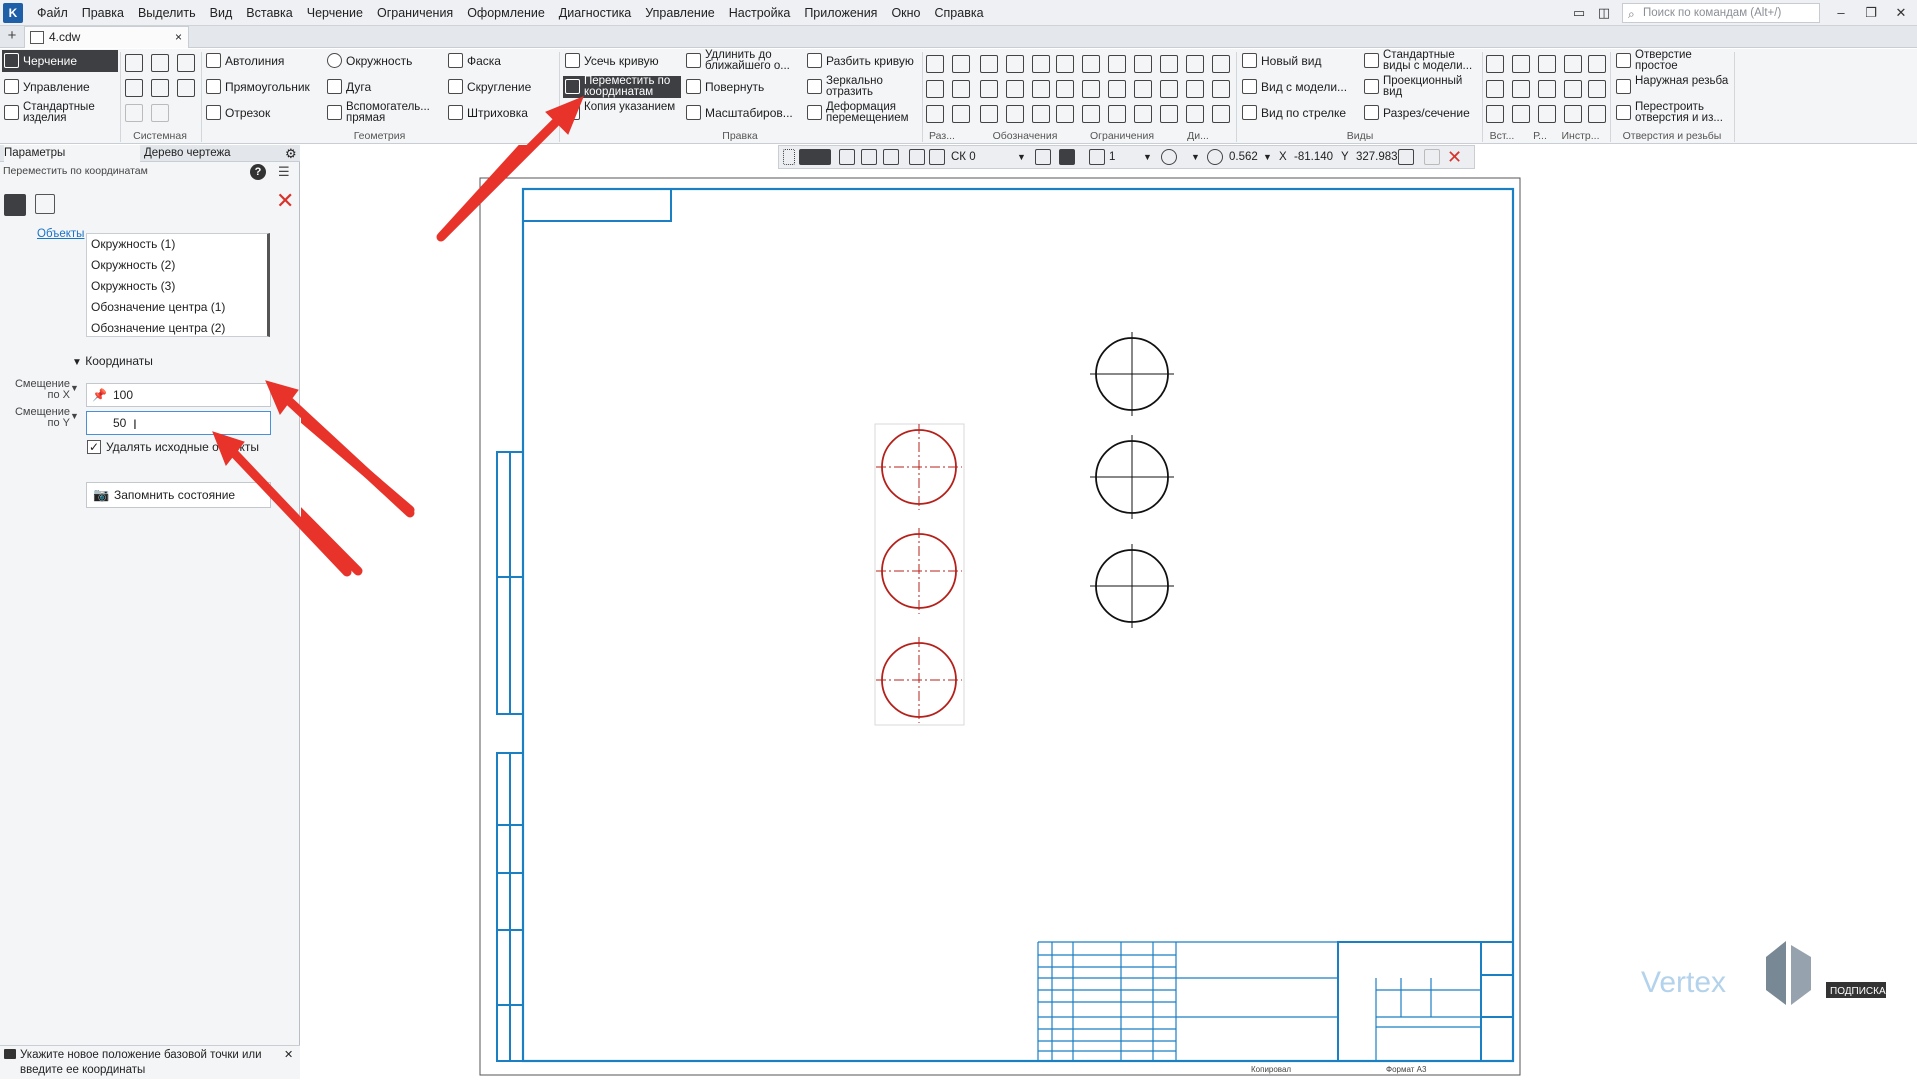  What do you see at coordinates (178, 495) in the screenshot?
I see `remember-state-button: 📷 Запомнить состояние` at bounding box center [178, 495].